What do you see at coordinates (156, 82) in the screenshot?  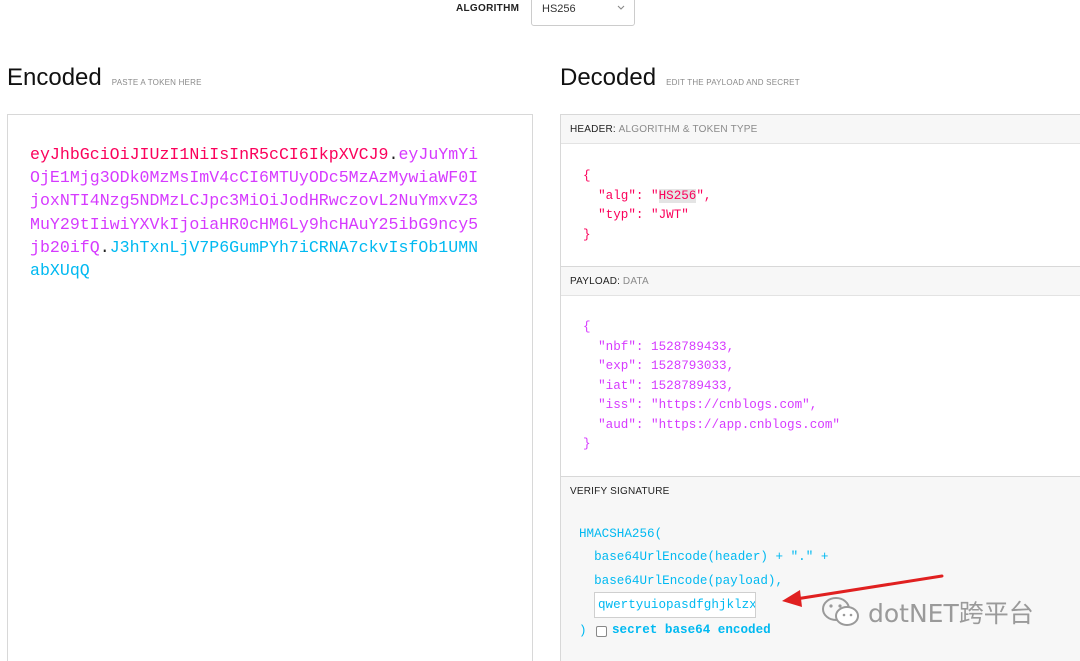 I see `encoded-subtitle: PASTE A TOKEN HERE` at bounding box center [156, 82].